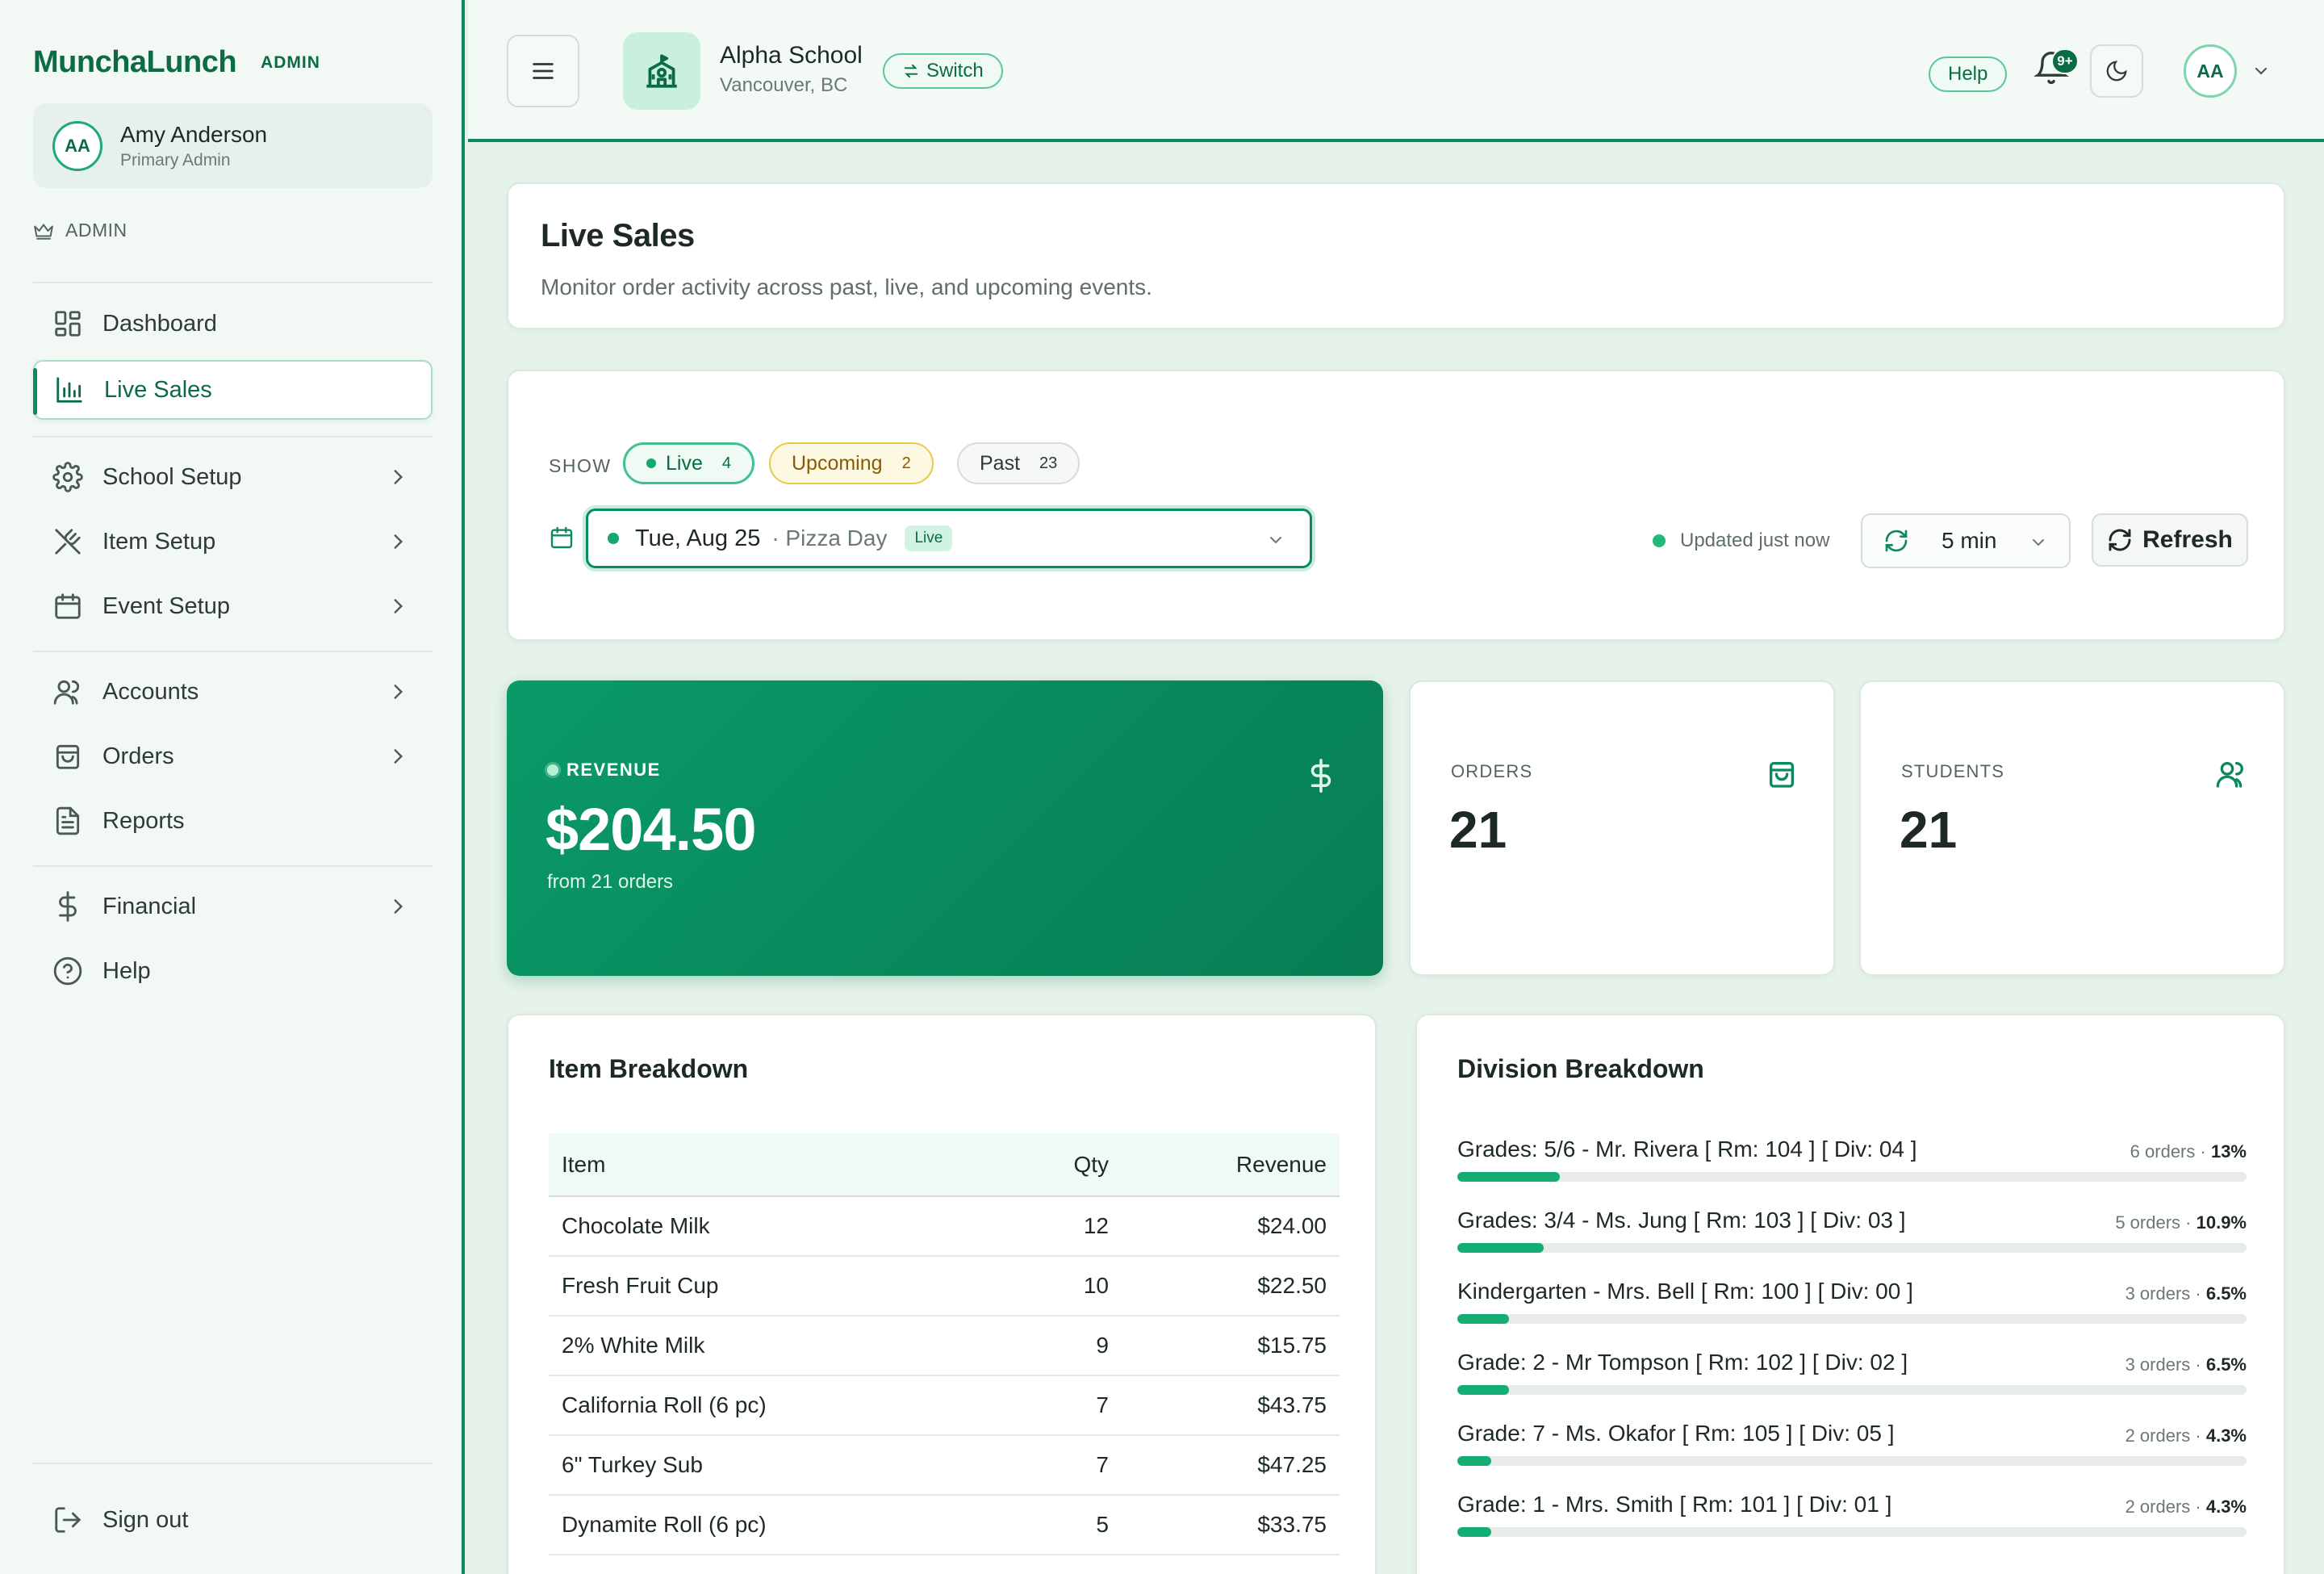 The image size is (2324, 1574). What do you see at coordinates (159, 323) in the screenshot?
I see `sidebar-item-label: Dashboard` at bounding box center [159, 323].